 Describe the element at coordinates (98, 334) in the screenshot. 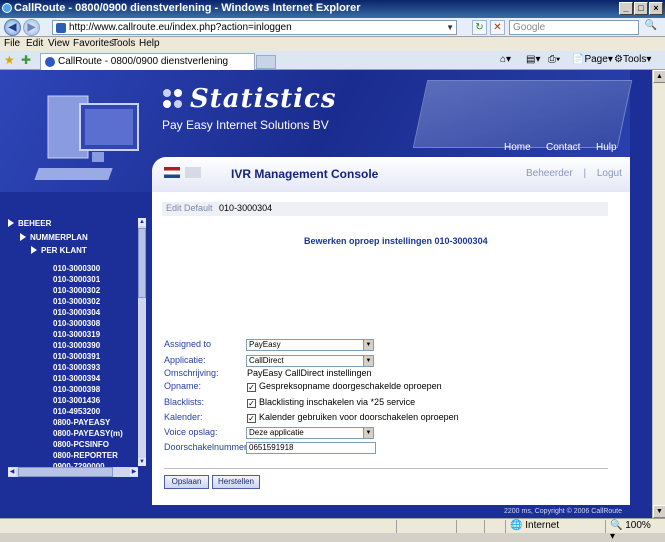

I see `tree-item: 010-3000319` at that location.